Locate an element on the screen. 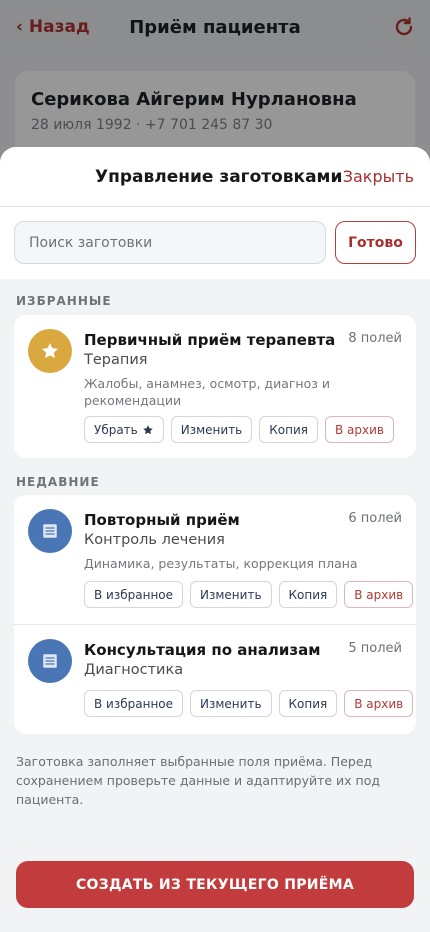 This screenshot has height=932, width=430. recent-section-label: НЕДАВНИЕ is located at coordinates (58, 482).